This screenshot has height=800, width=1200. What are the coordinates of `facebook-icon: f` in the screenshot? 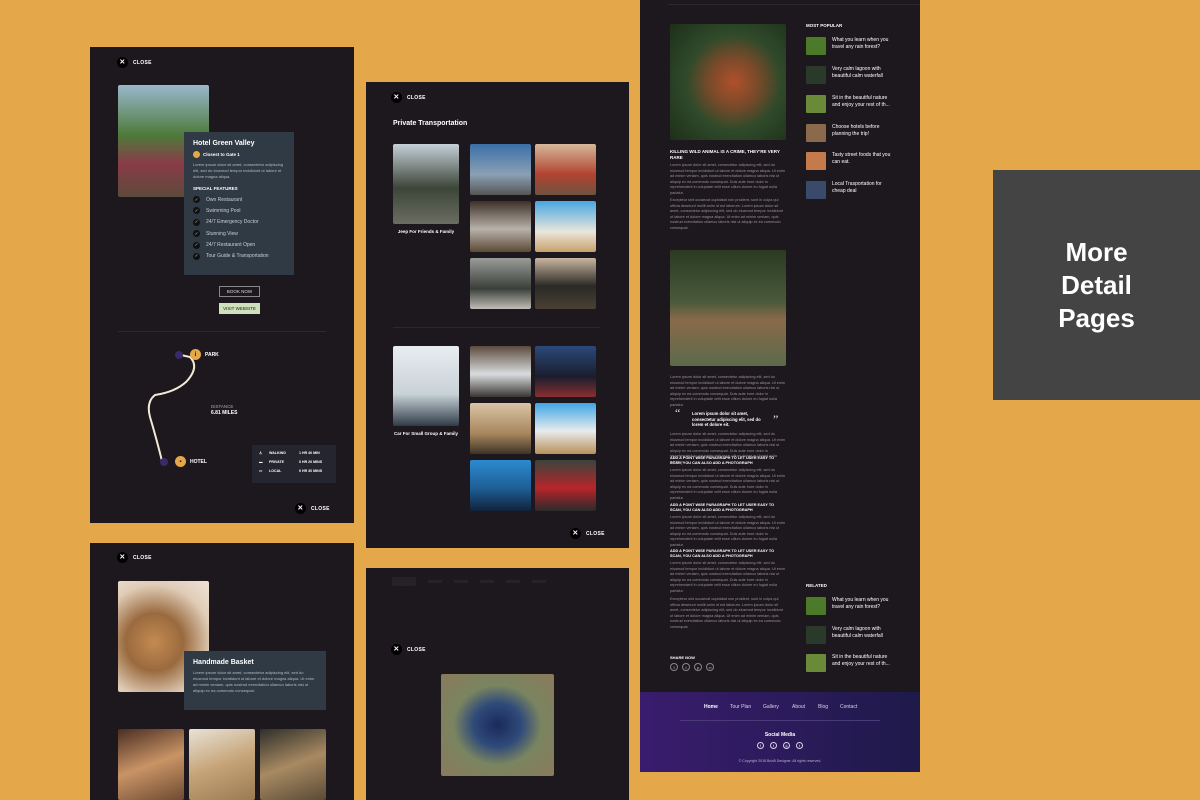 It's located at (760, 745).